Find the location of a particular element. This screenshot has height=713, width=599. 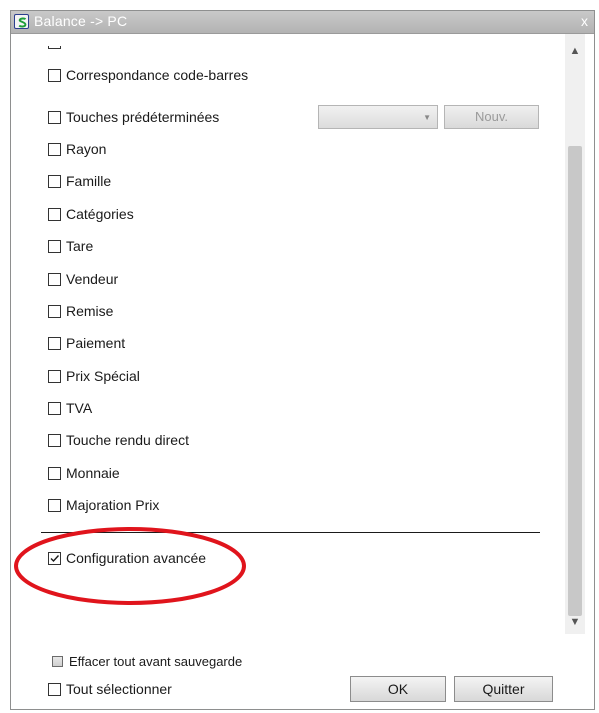

checkmark-icon is located at coordinates (55, 558).